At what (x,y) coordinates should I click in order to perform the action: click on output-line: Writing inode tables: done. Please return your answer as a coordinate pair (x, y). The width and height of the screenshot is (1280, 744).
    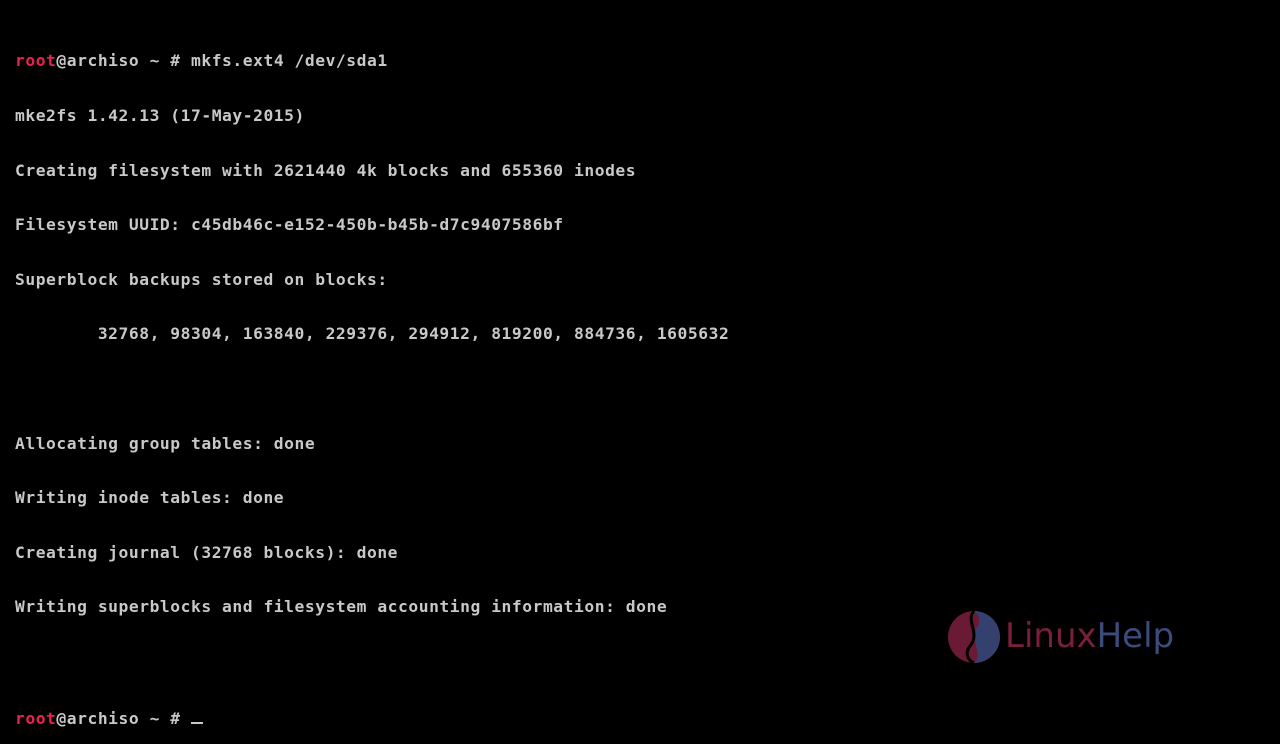
    Looking at the image, I should click on (150, 498).